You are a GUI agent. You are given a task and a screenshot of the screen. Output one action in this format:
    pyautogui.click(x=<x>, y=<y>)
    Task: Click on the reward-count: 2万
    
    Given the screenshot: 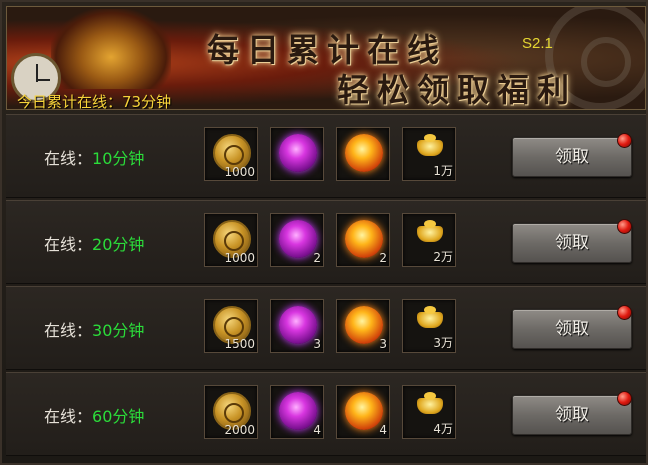 What is the action you would take?
    pyautogui.click(x=443, y=257)
    